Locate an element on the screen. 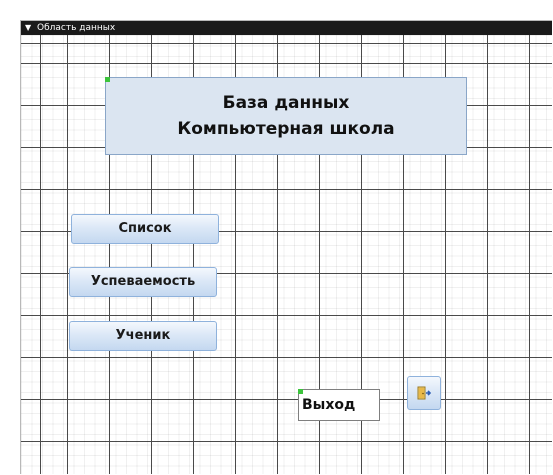 The height and width of the screenshot is (475, 553). title-line-2: Компьютерная школа is located at coordinates (286, 129).